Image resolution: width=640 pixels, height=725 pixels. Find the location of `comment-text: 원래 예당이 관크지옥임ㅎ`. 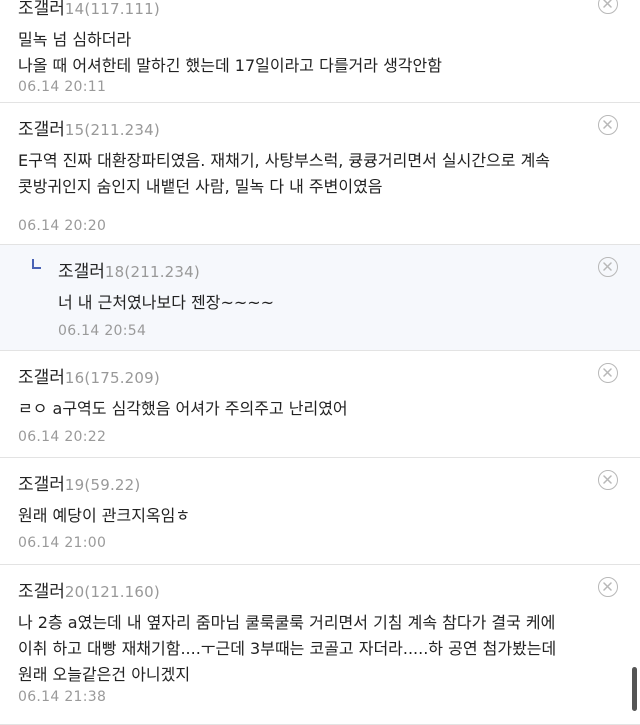

comment-text: 원래 예당이 관크지옥임ㅎ is located at coordinates (104, 515).